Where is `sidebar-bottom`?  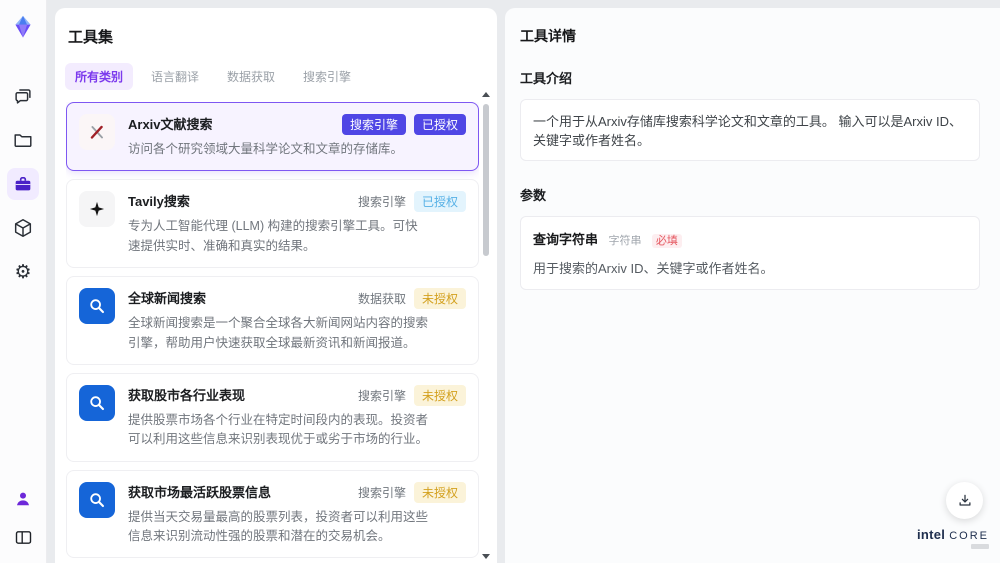
sidebar-bottom is located at coordinates (23, 518).